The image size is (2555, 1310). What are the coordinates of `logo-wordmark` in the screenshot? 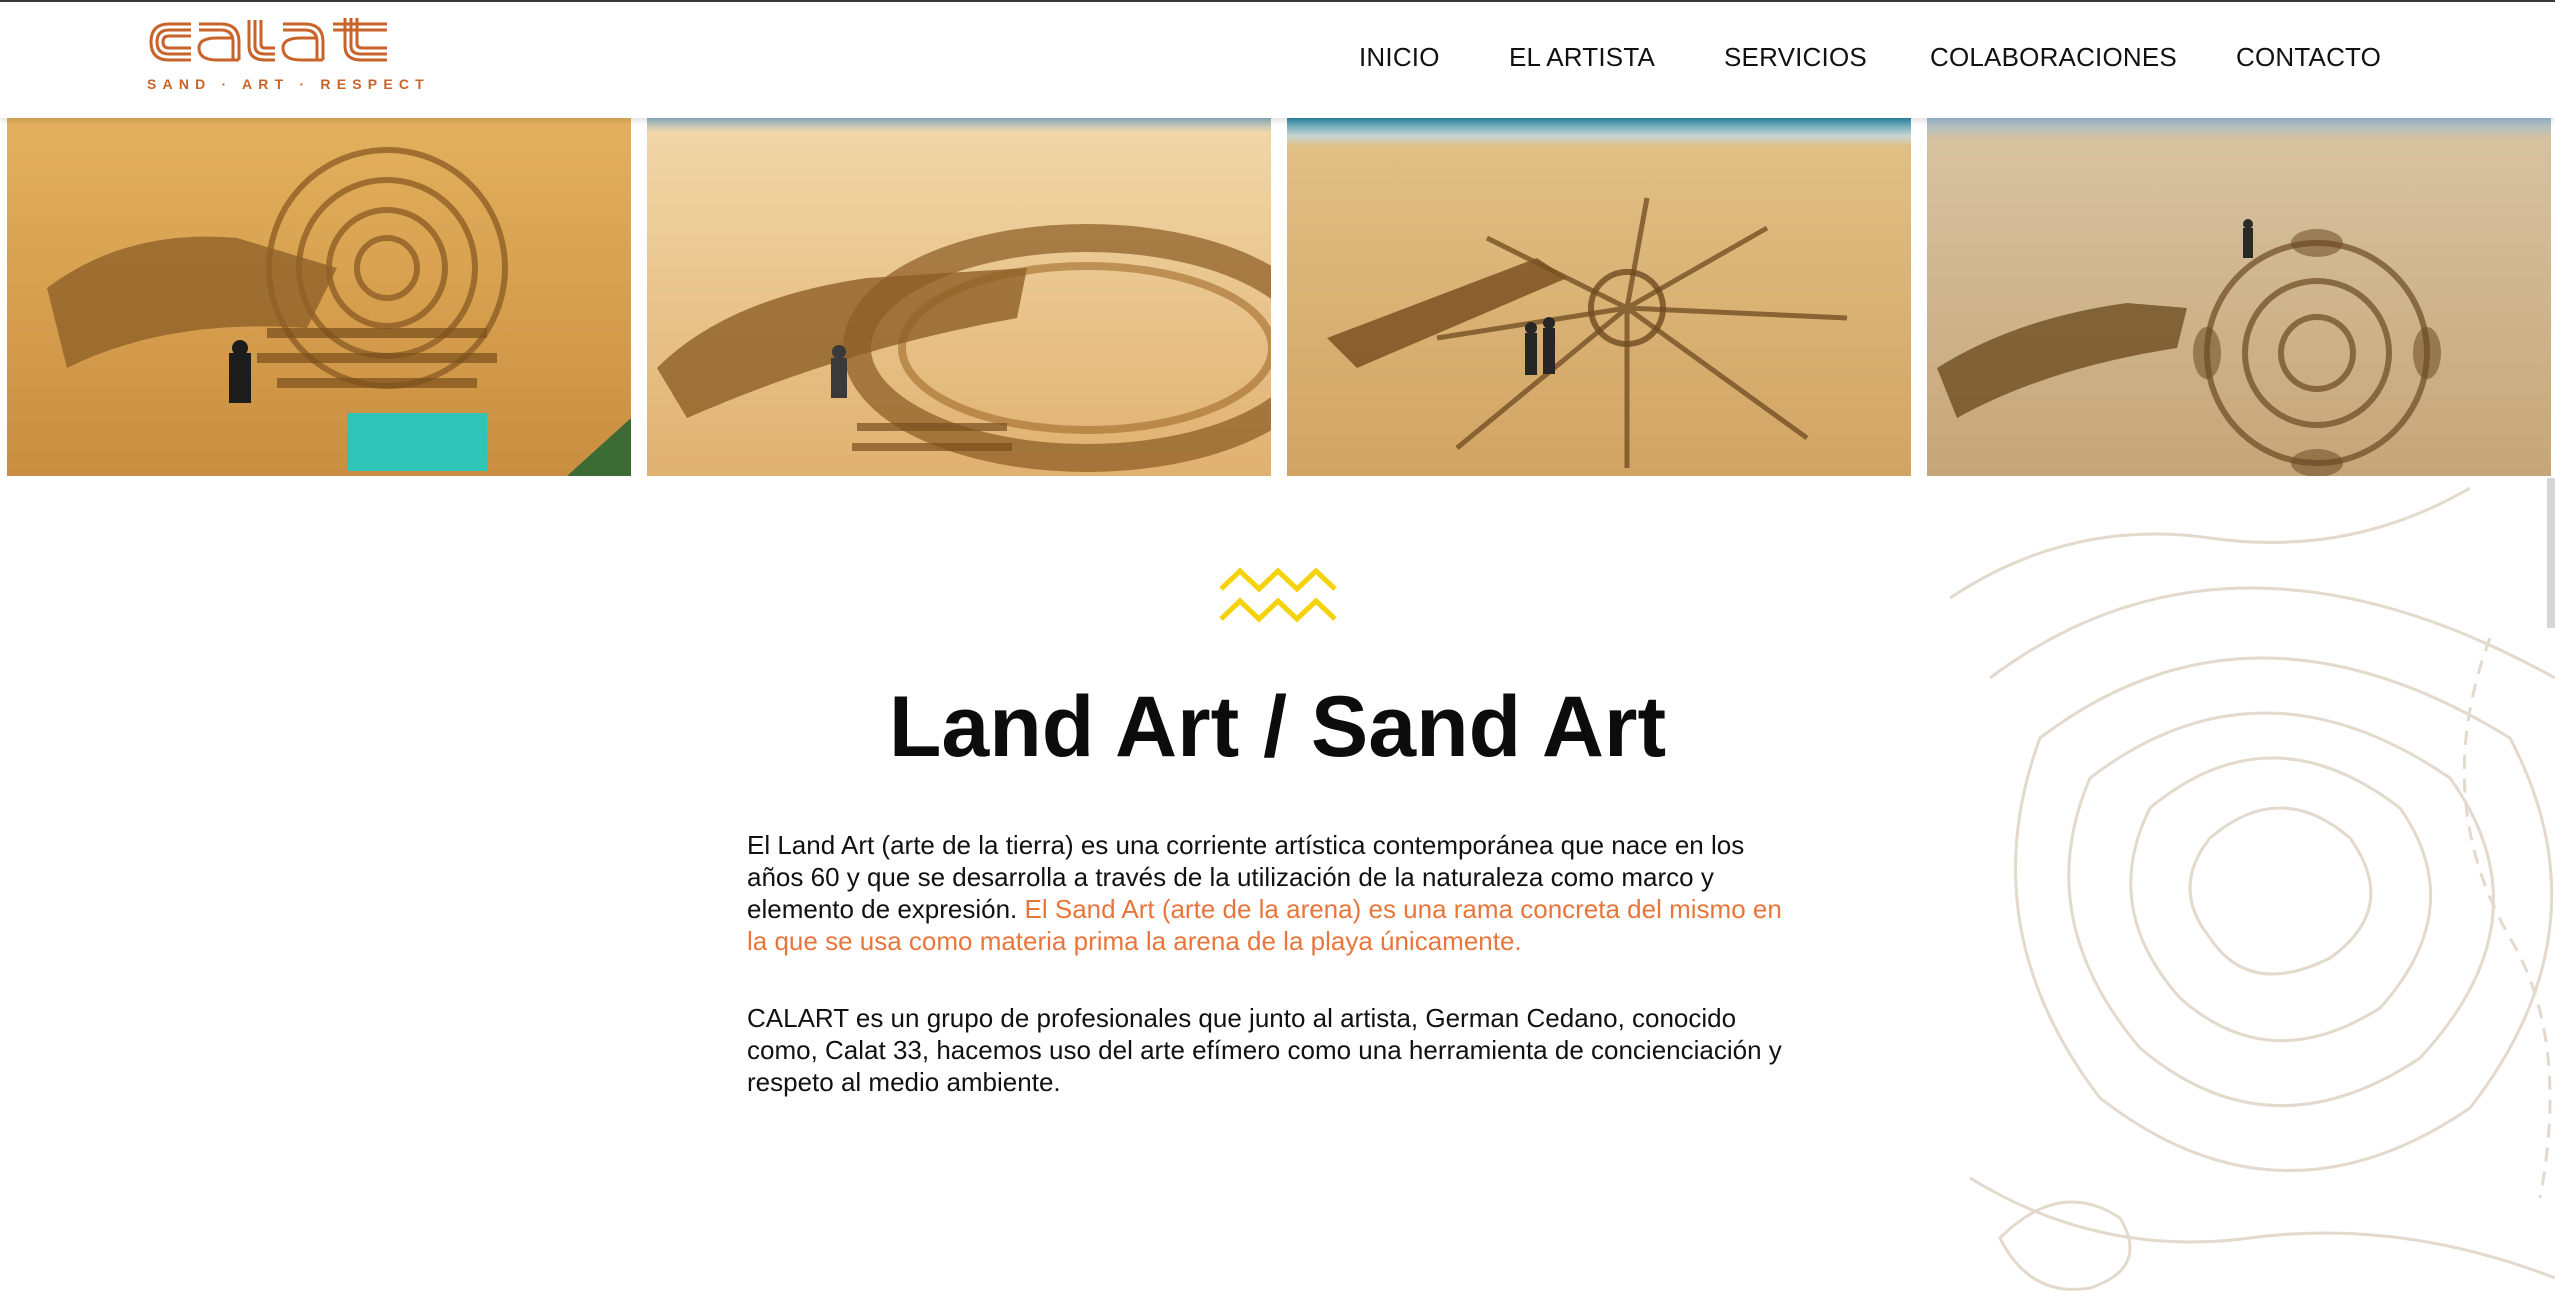 It's located at (268, 40).